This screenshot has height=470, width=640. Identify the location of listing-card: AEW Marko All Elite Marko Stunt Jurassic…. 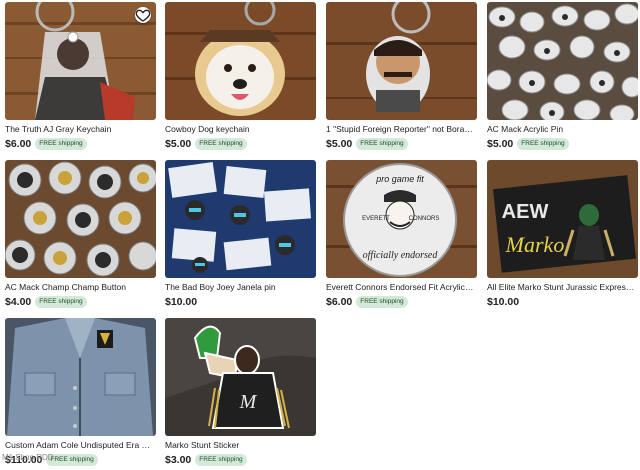
(562, 234).